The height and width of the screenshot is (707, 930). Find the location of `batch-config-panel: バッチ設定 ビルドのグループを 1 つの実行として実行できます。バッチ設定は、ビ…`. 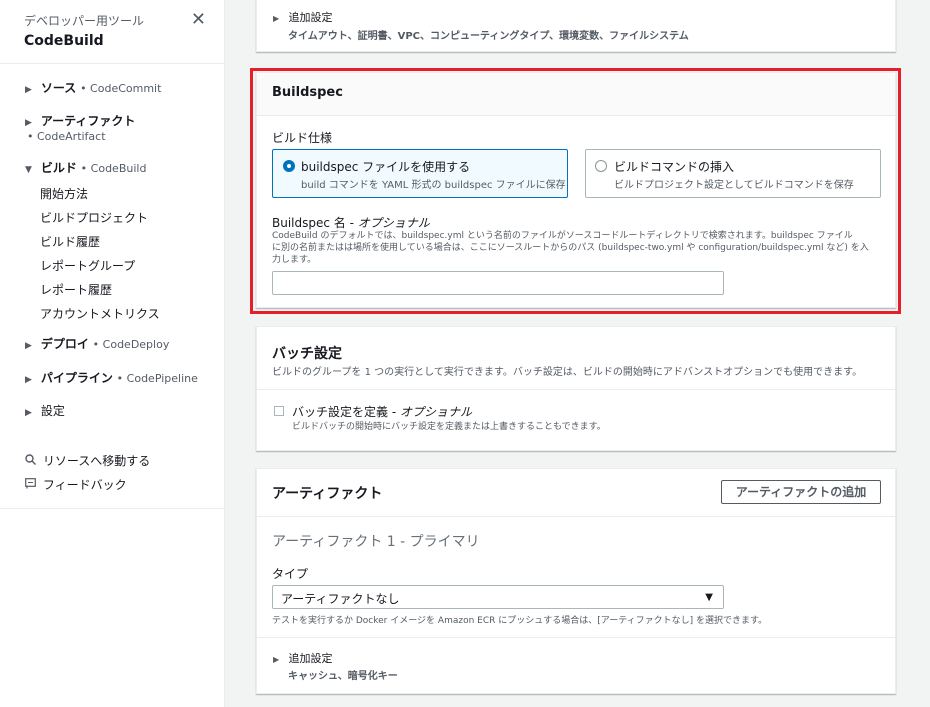

batch-config-panel: バッチ設定 ビルドのグループを 1 つの実行として実行できます。バッチ設定は、ビ… is located at coordinates (576, 388).